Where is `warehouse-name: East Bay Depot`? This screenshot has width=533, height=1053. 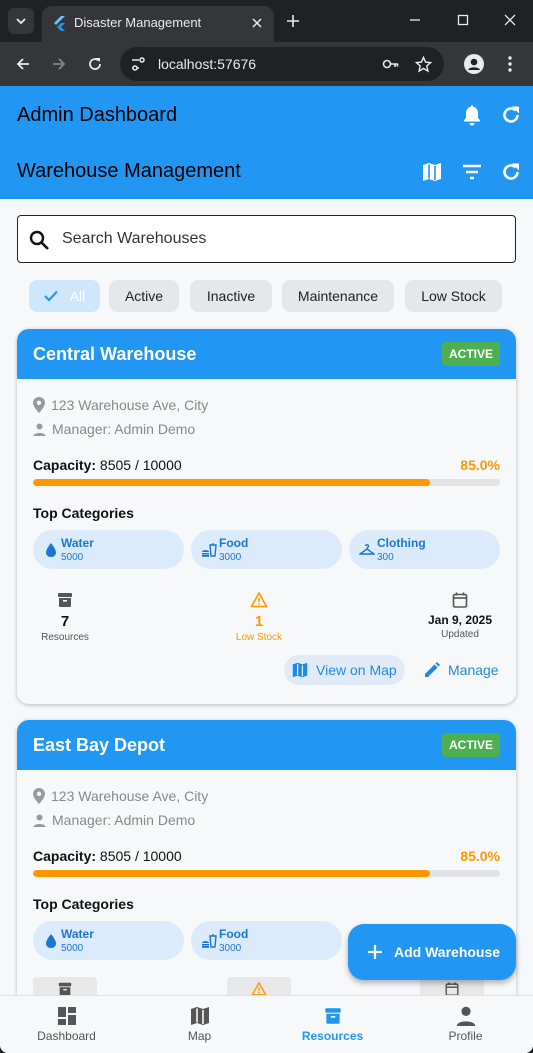 warehouse-name: East Bay Depot is located at coordinates (99, 745).